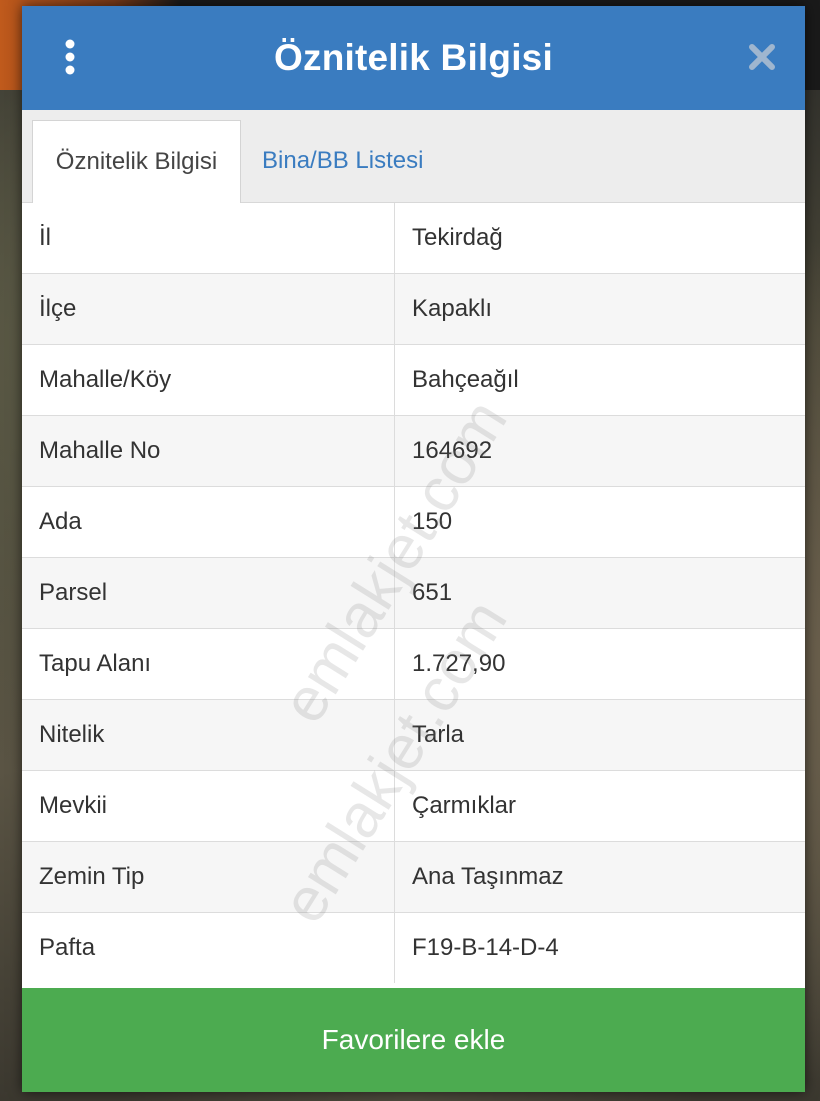 This screenshot has height=1101, width=820. What do you see at coordinates (762, 57) in the screenshot?
I see `close-icon` at bounding box center [762, 57].